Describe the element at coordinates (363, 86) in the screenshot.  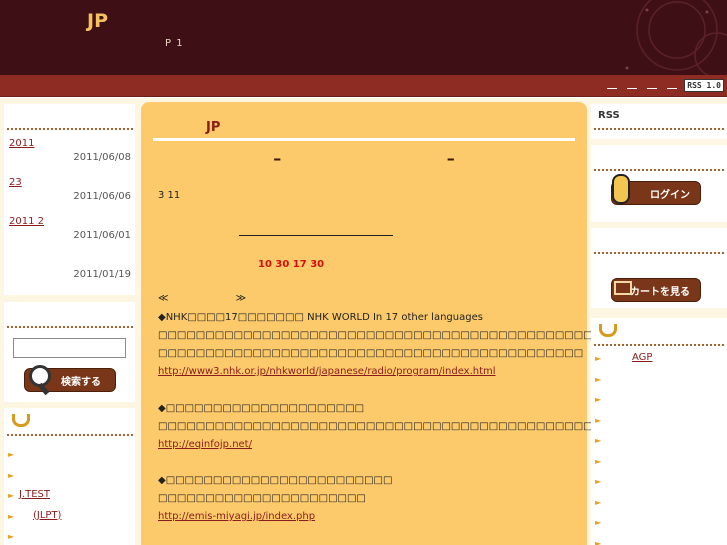
I see `nav-bar: RSS 1.0` at that location.